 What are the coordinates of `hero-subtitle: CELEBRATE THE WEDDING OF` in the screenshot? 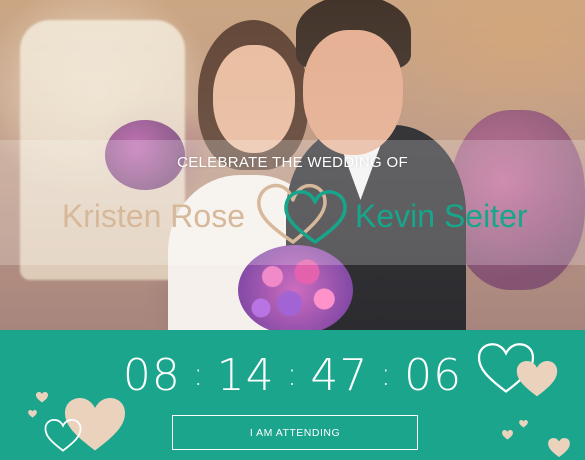 It's located at (292, 162).